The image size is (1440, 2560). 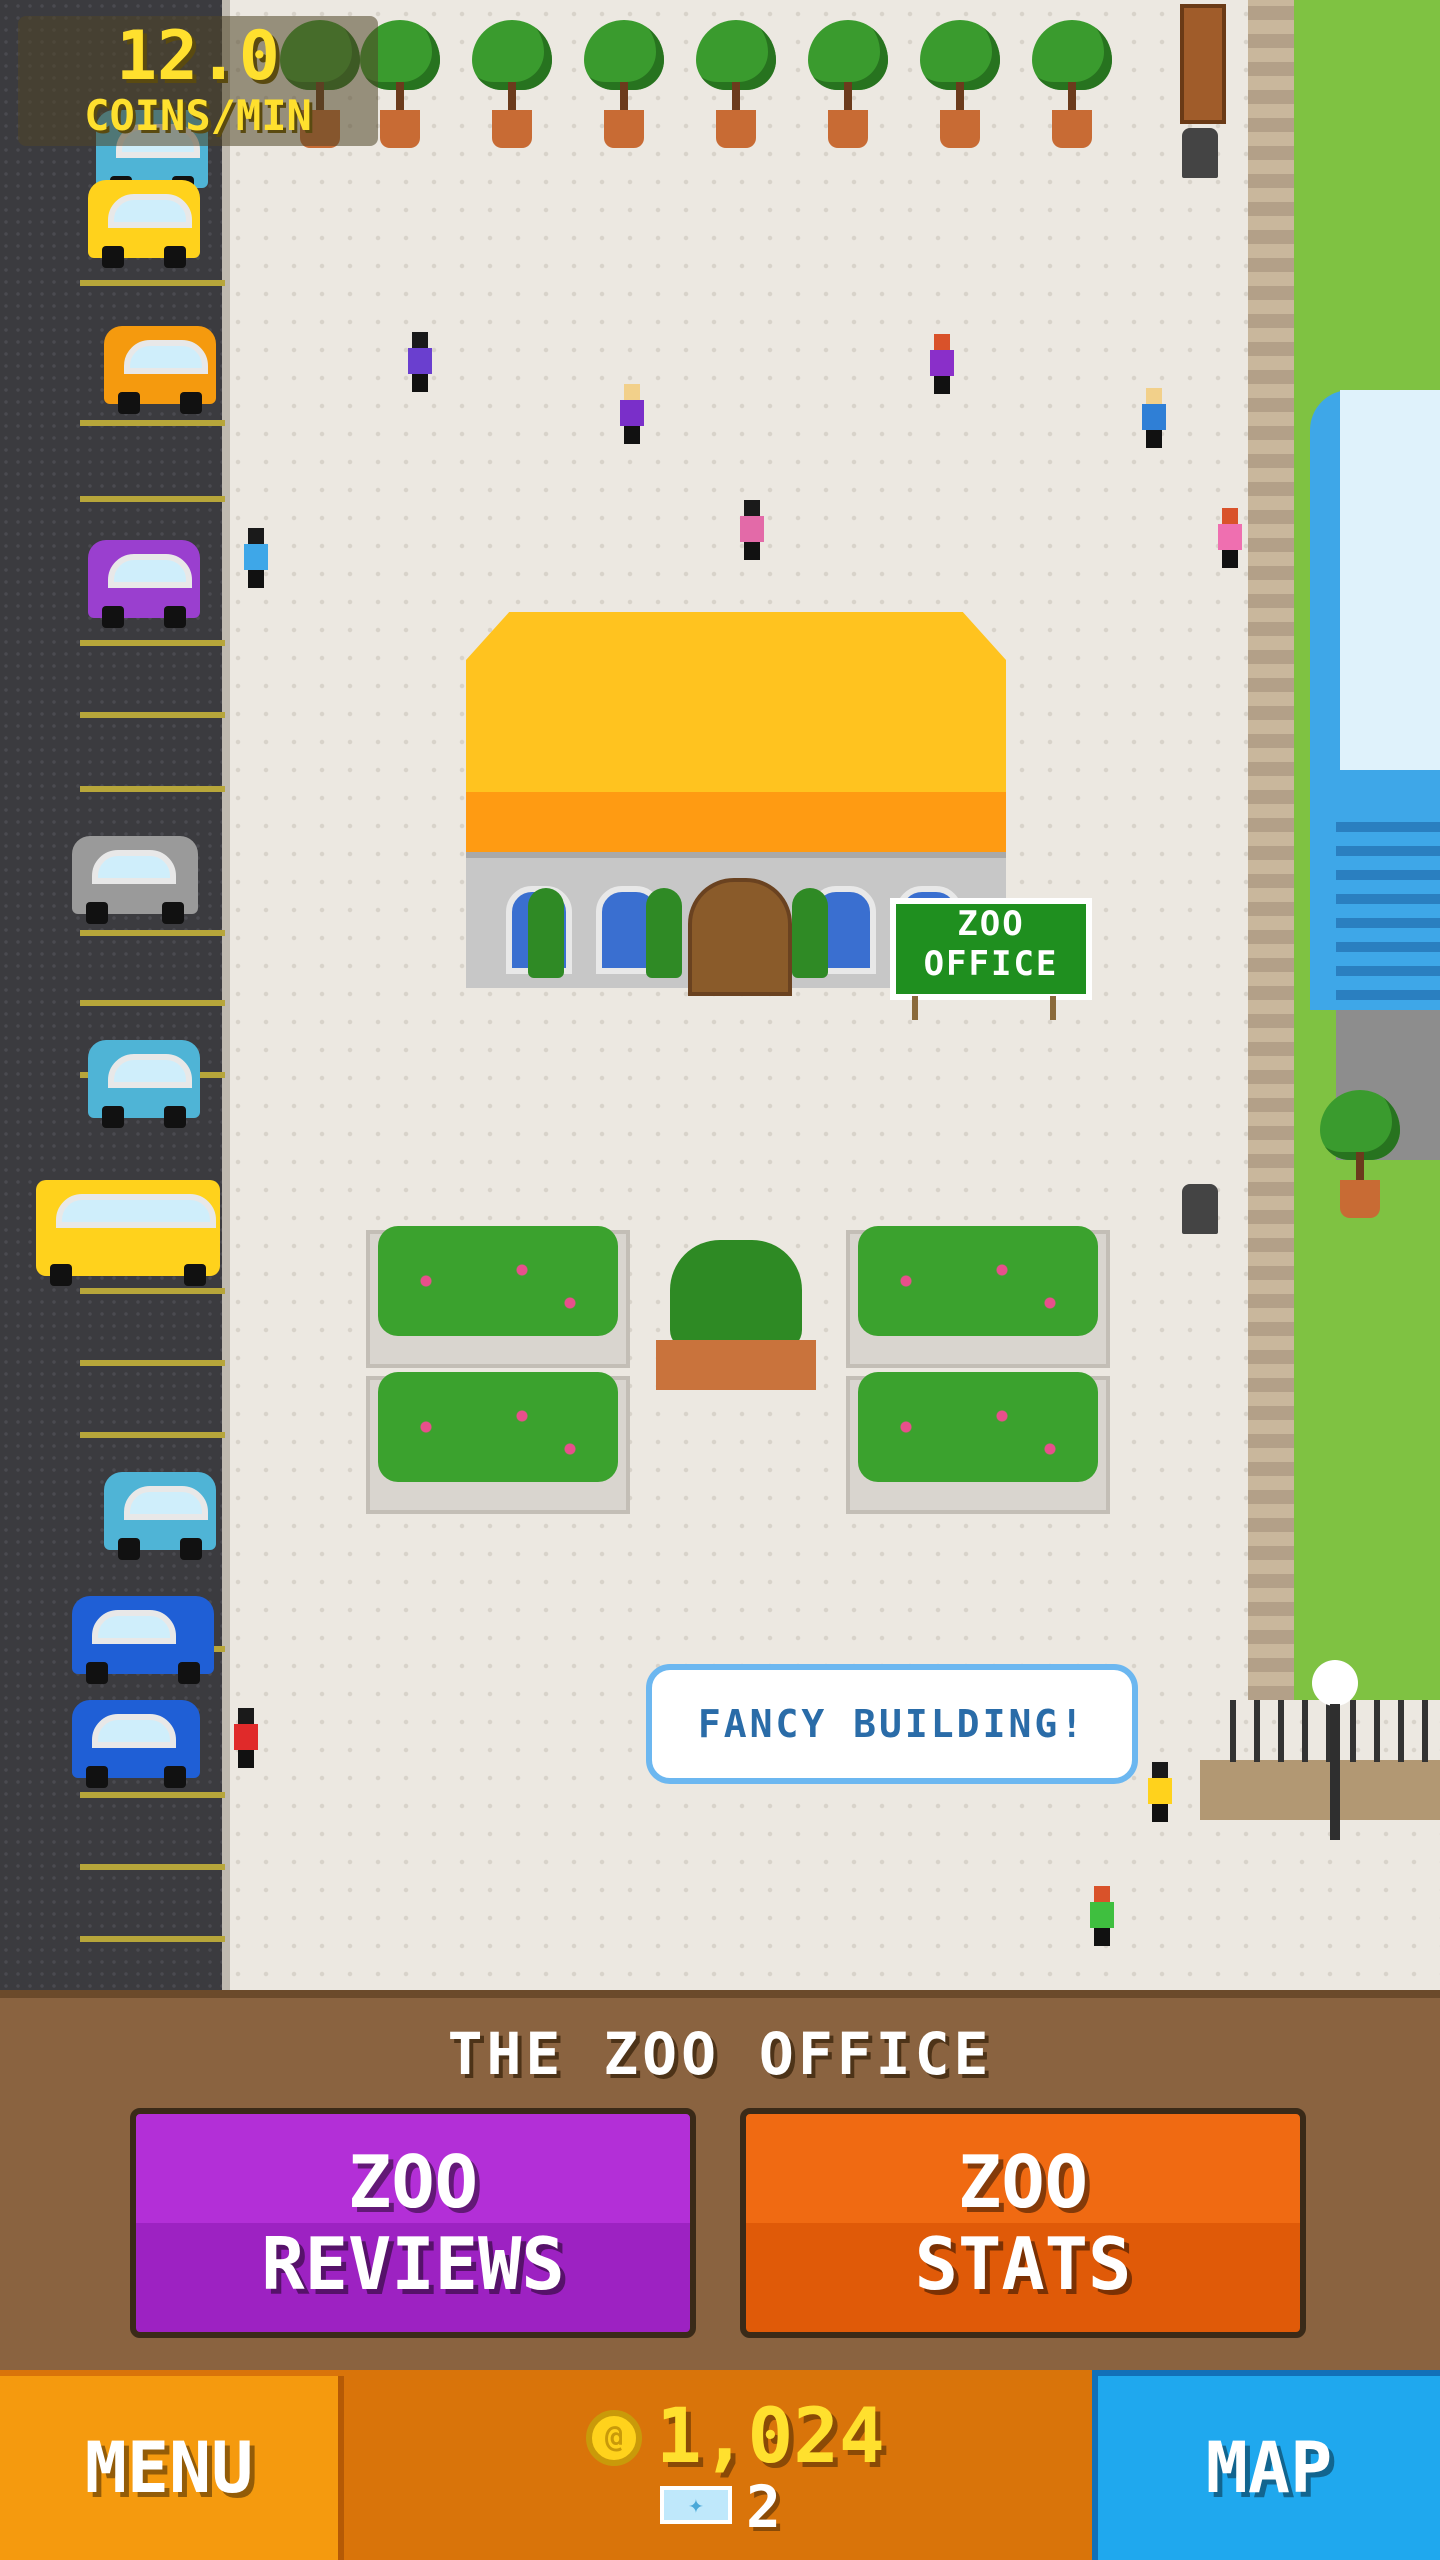 I want to click on car-orange, so click(x=160, y=370).